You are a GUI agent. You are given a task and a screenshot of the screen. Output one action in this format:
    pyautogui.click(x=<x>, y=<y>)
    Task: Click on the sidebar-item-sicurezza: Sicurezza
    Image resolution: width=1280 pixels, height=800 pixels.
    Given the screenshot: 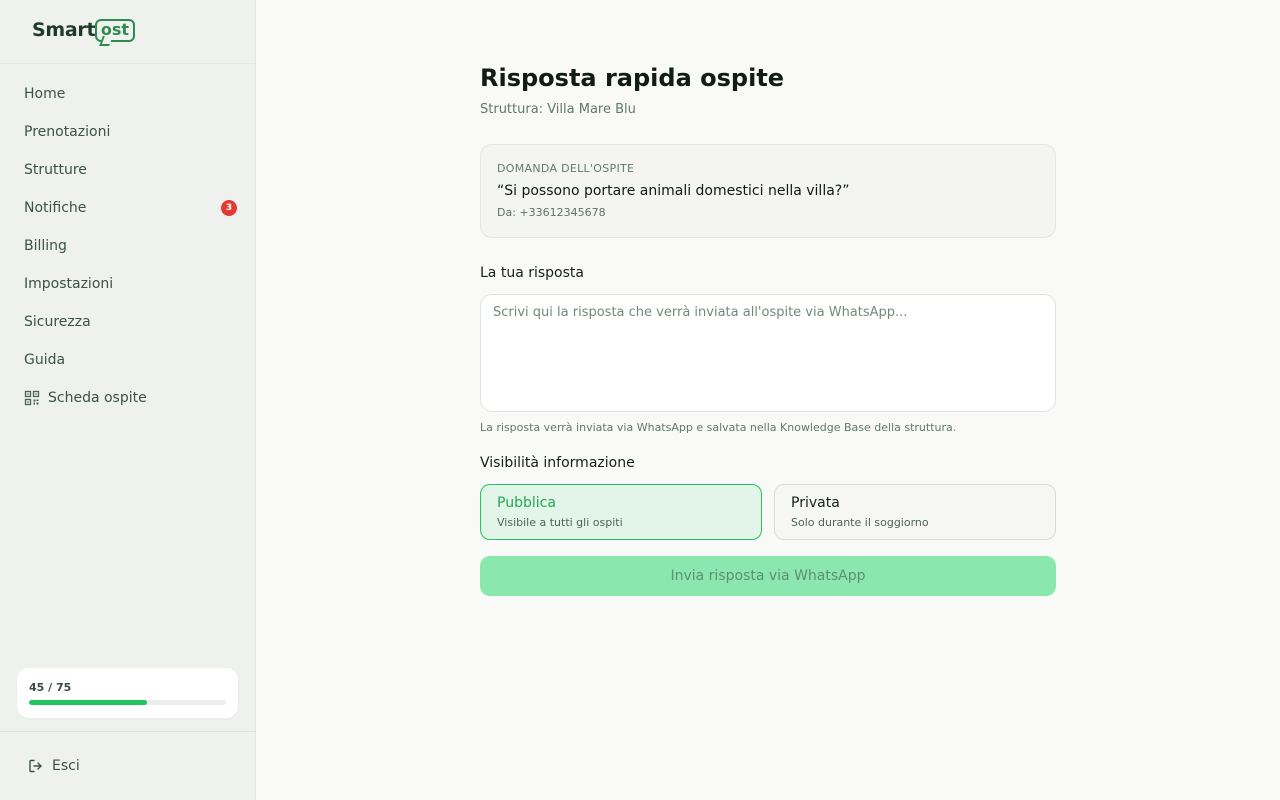 What is the action you would take?
    pyautogui.click(x=128, y=322)
    